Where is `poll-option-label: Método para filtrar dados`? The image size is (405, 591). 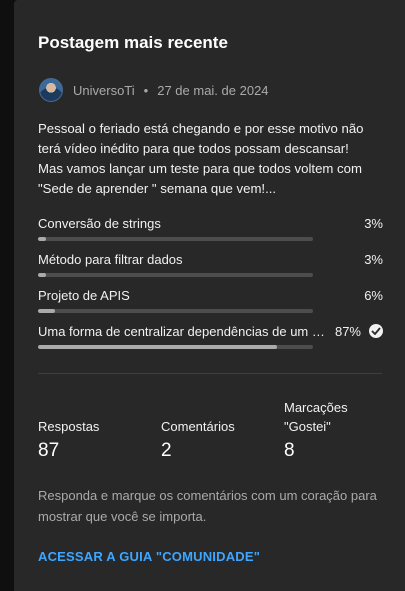 poll-option-label: Método para filtrar dados is located at coordinates (110, 259).